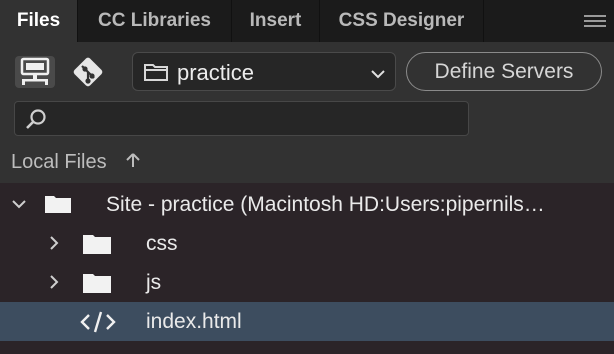 This screenshot has height=354, width=614. Describe the element at coordinates (255, 118) in the screenshot. I see `search-input` at that location.